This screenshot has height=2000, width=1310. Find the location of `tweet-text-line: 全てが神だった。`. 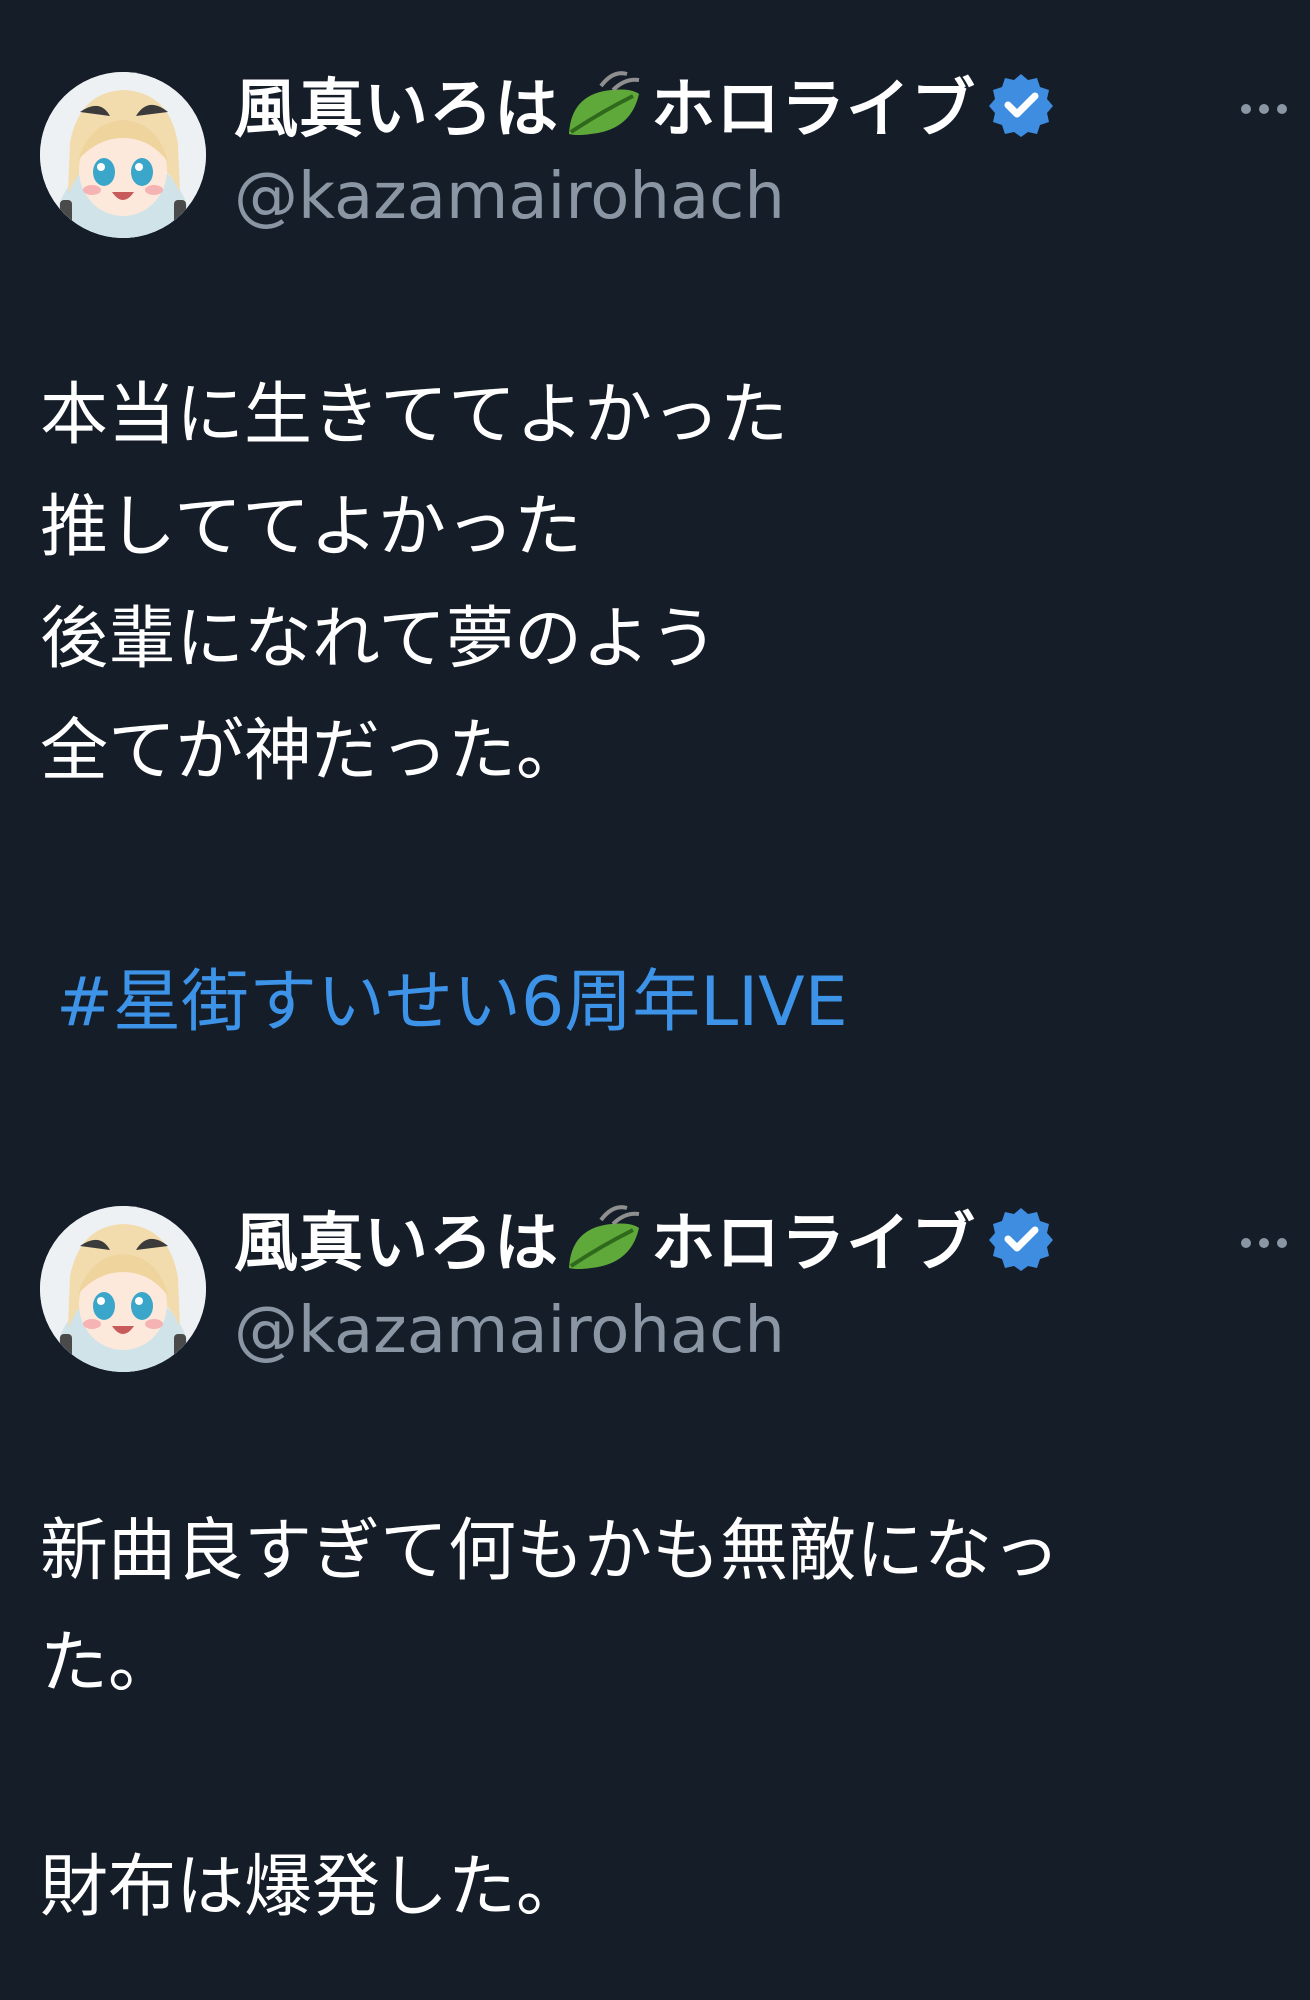

tweet-text-line: 全てが神だった。 is located at coordinates (312, 751).